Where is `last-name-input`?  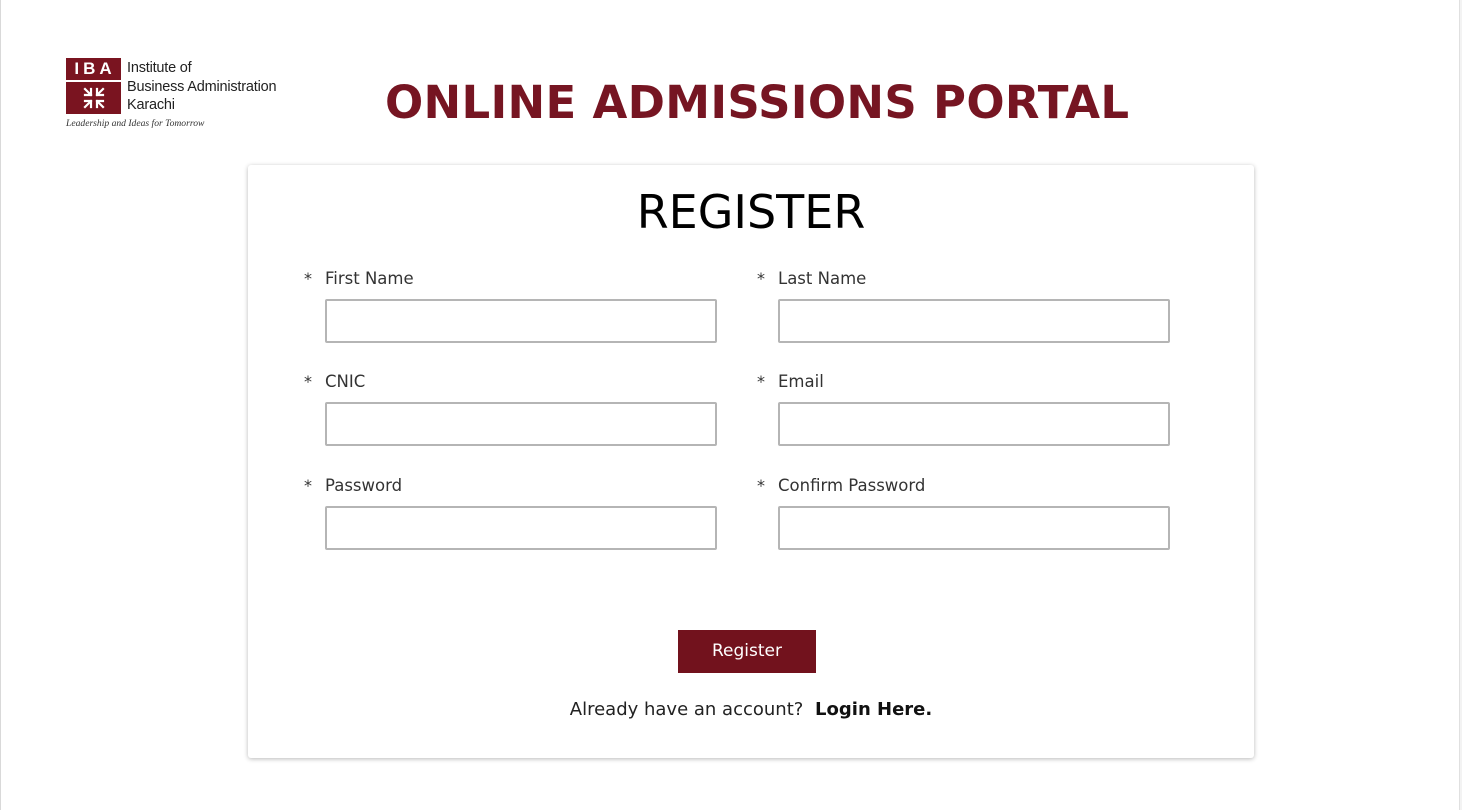 last-name-input is located at coordinates (974, 321).